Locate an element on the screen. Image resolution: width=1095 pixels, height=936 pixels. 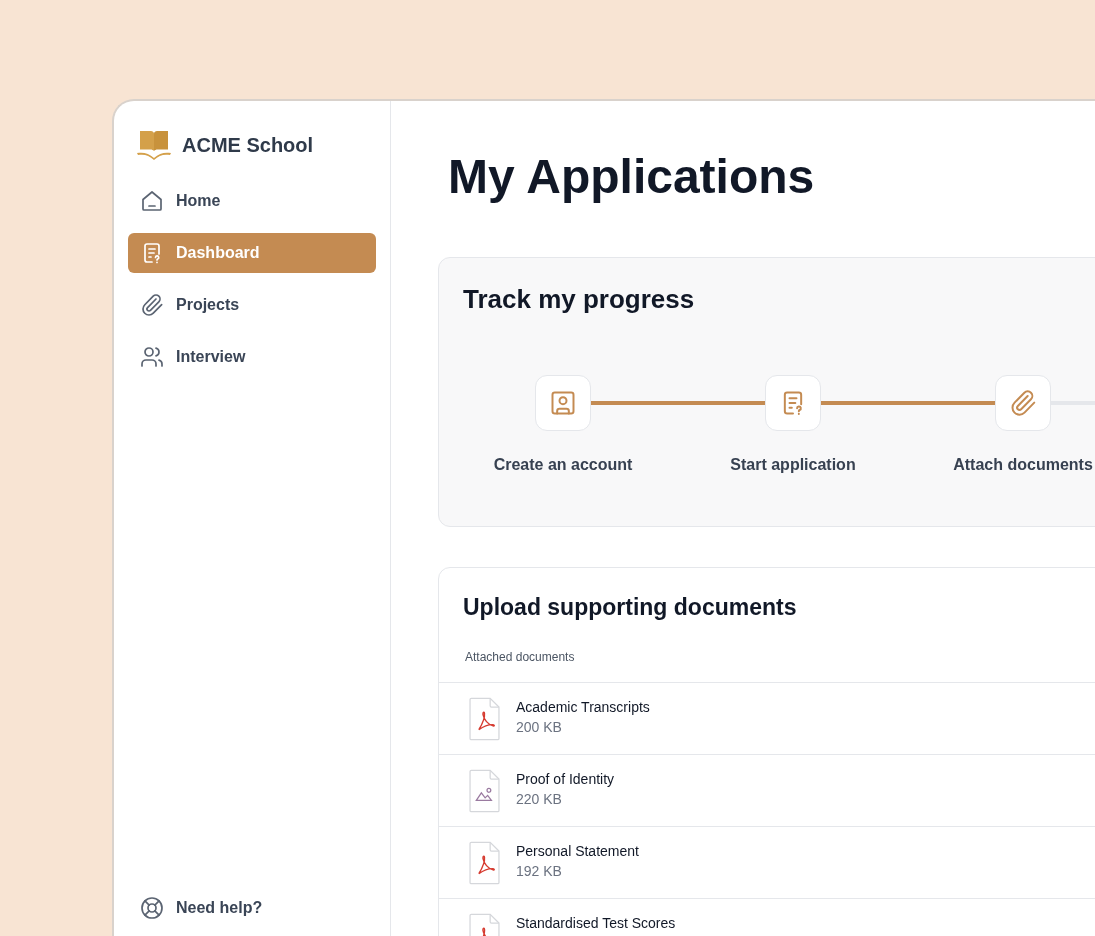
step-label: Start application is located at coordinates (793, 465).